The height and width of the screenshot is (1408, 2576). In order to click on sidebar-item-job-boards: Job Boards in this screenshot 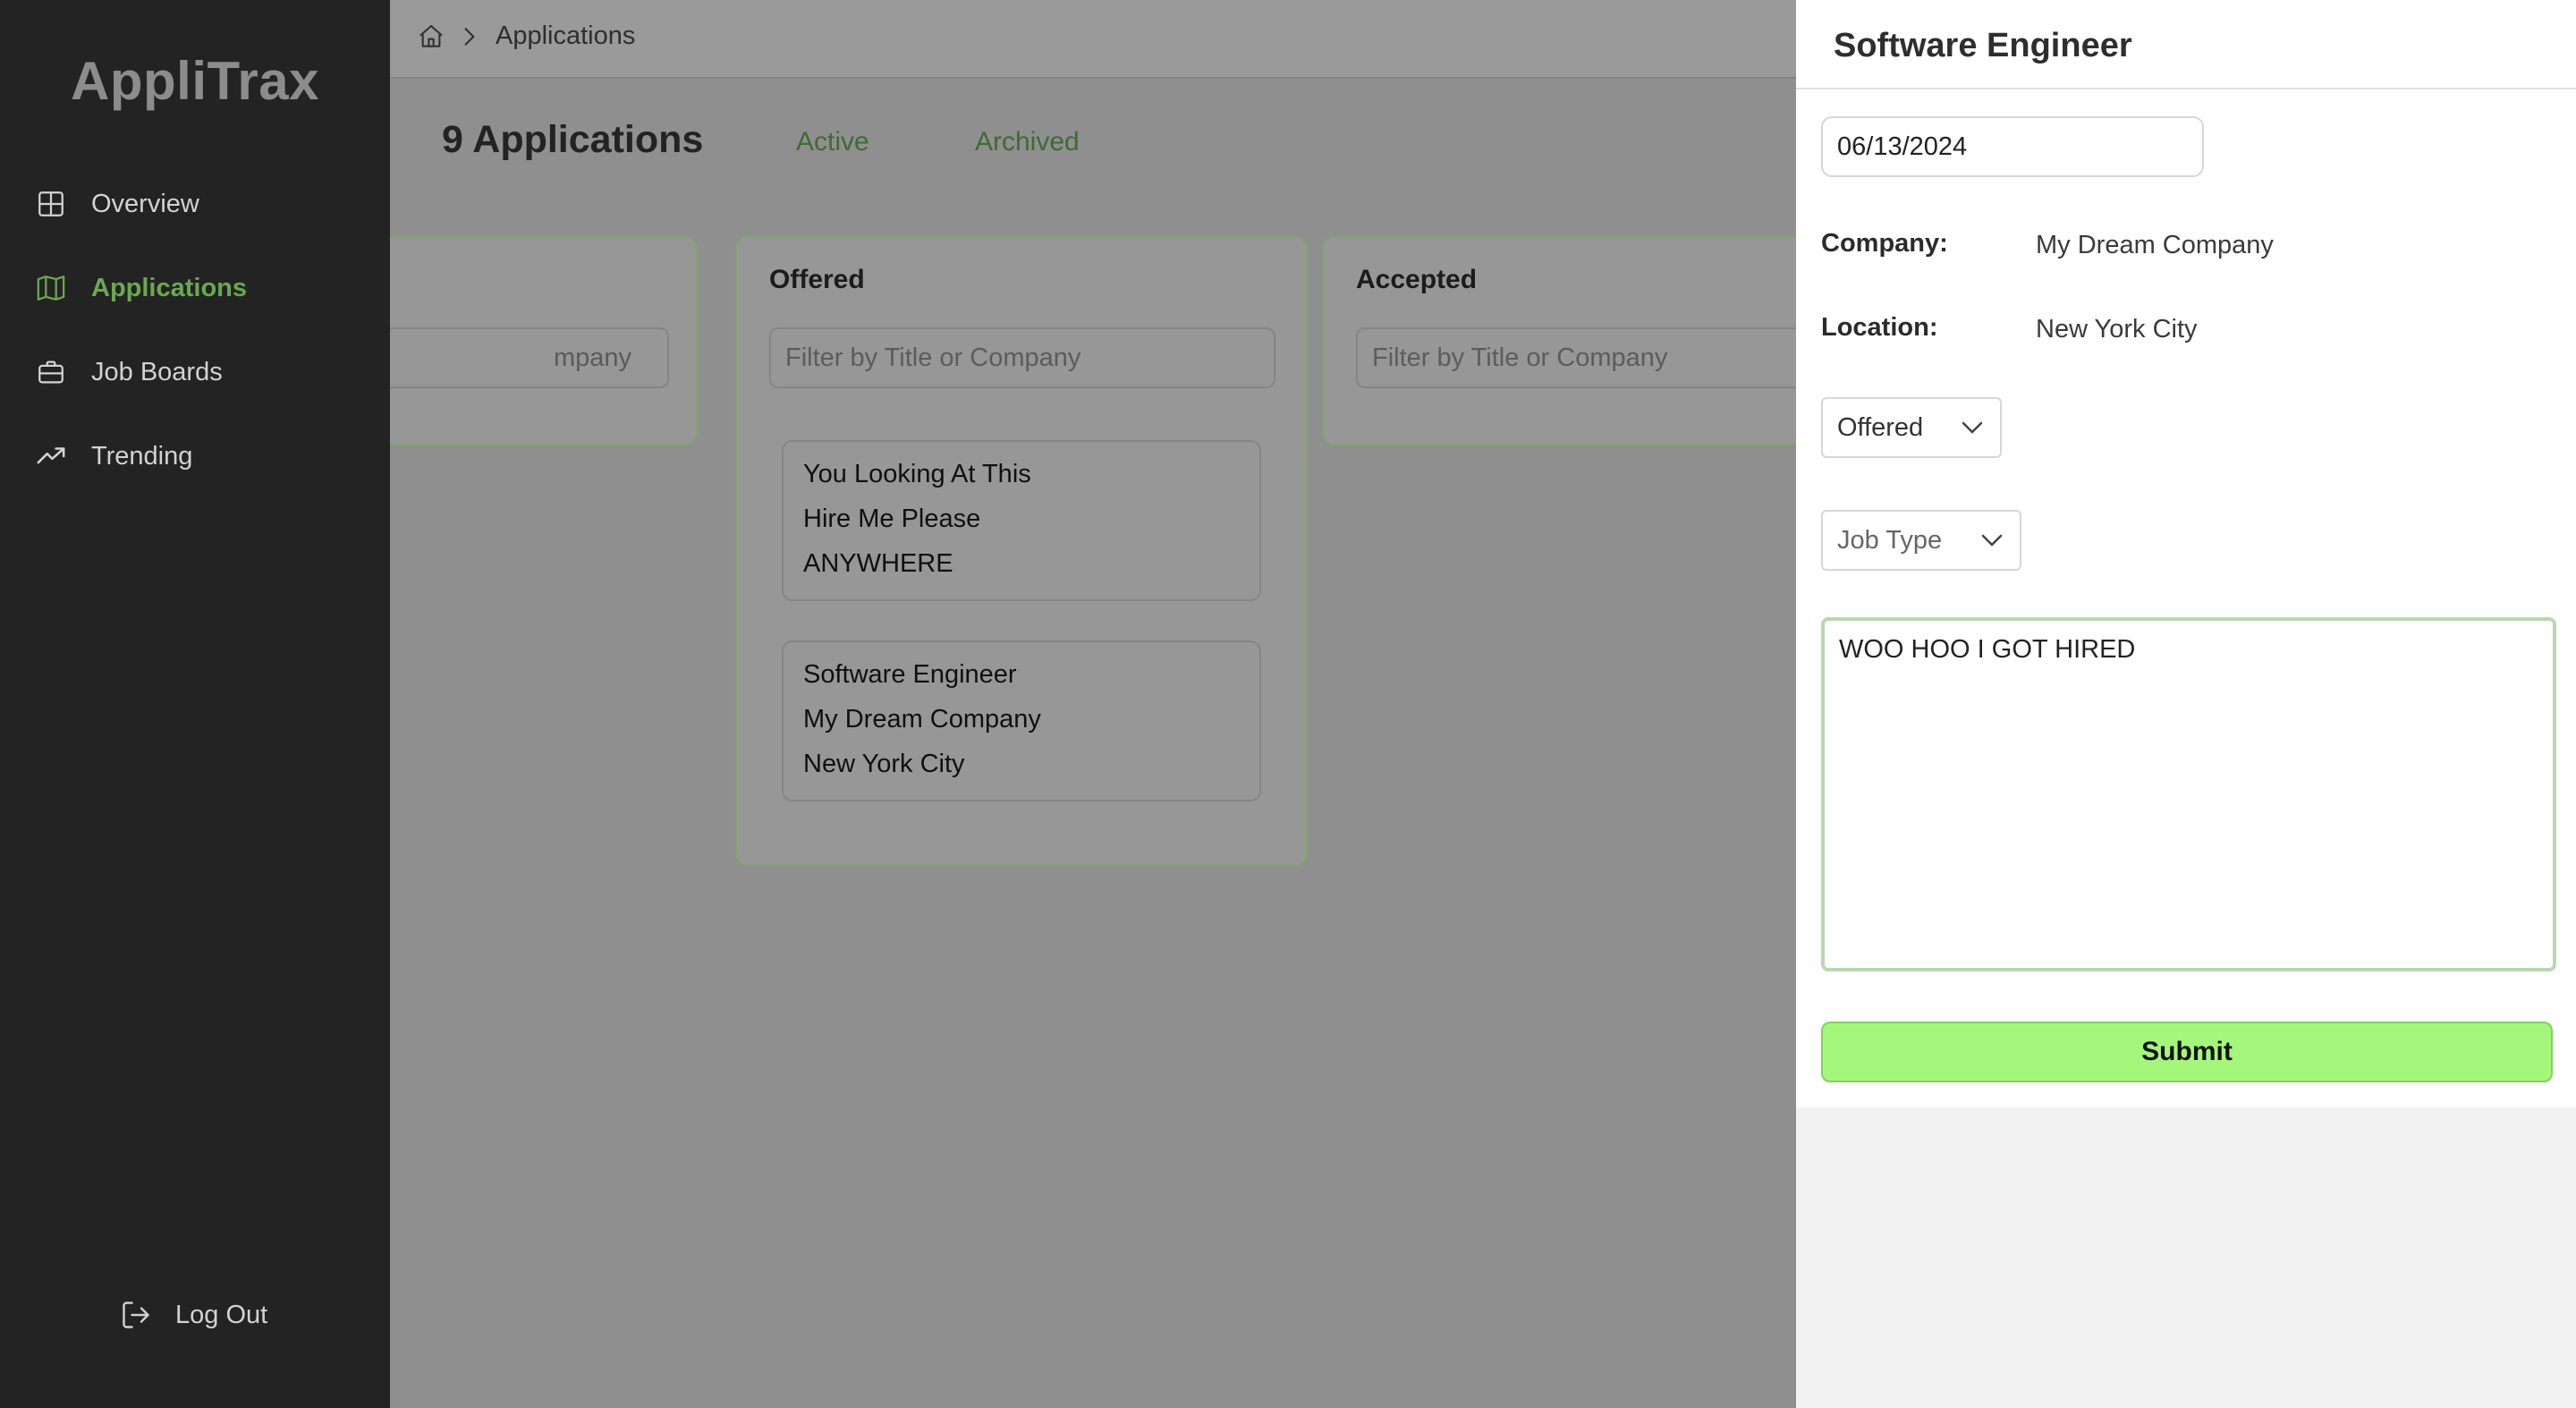, I will do `click(129, 372)`.